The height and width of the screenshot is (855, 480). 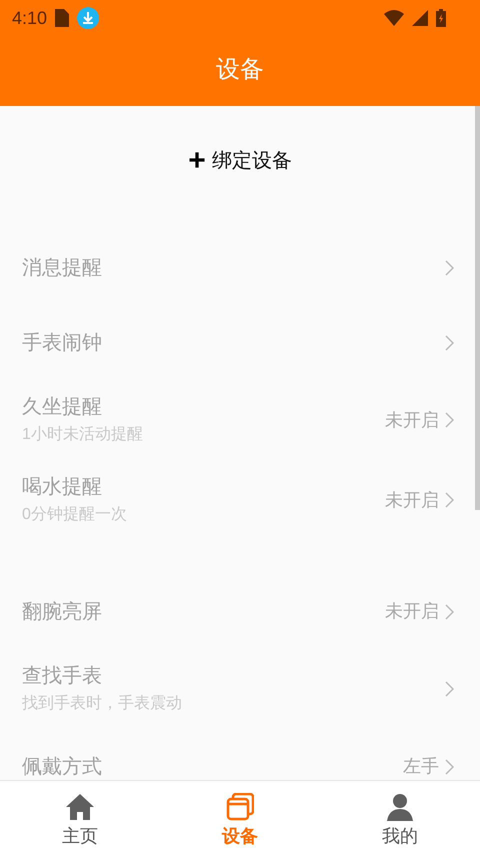 I want to click on row-title: 久坐提醒, so click(x=62, y=407).